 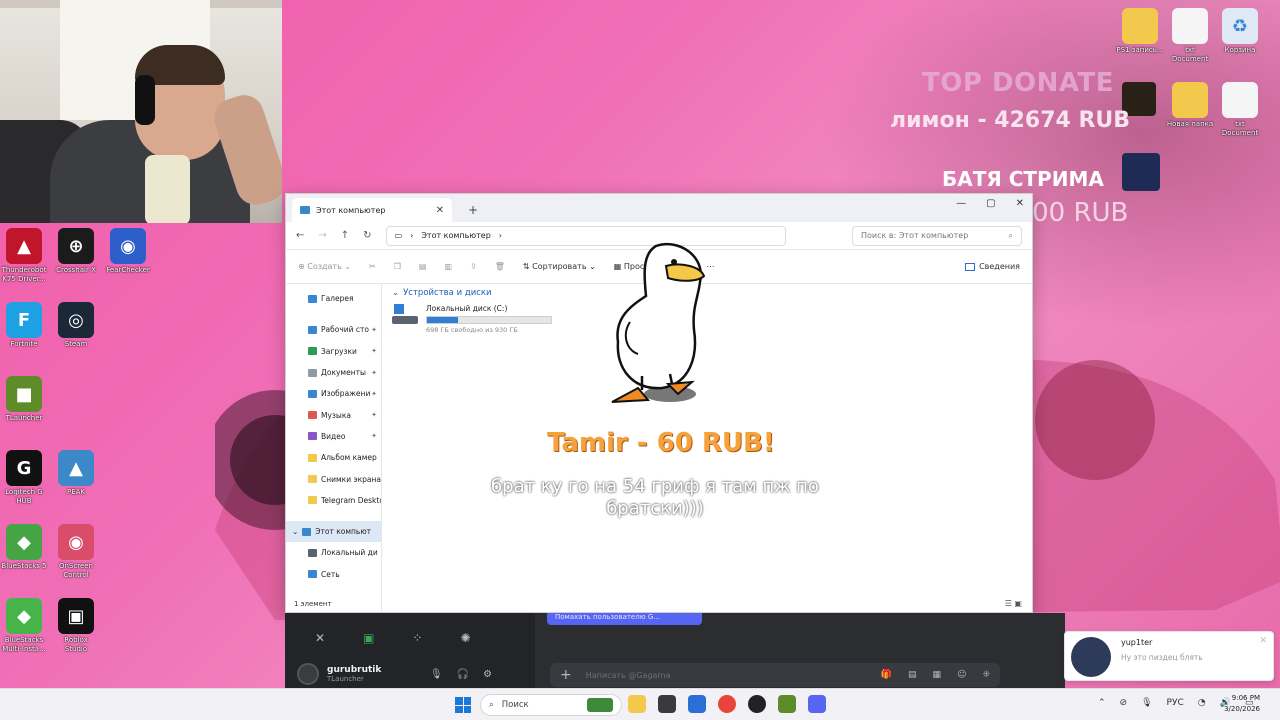 I want to click on emoji-icon: ☺, so click(x=961, y=675).